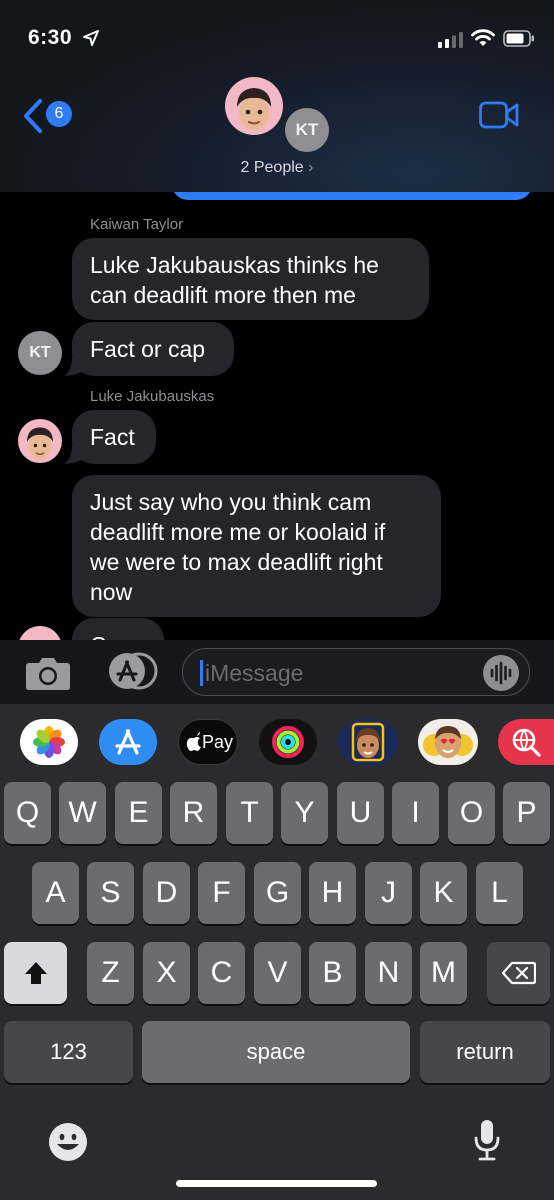 This screenshot has height=1200, width=554. Describe the element at coordinates (50, 37) in the screenshot. I see `status-time: 6:30` at that location.